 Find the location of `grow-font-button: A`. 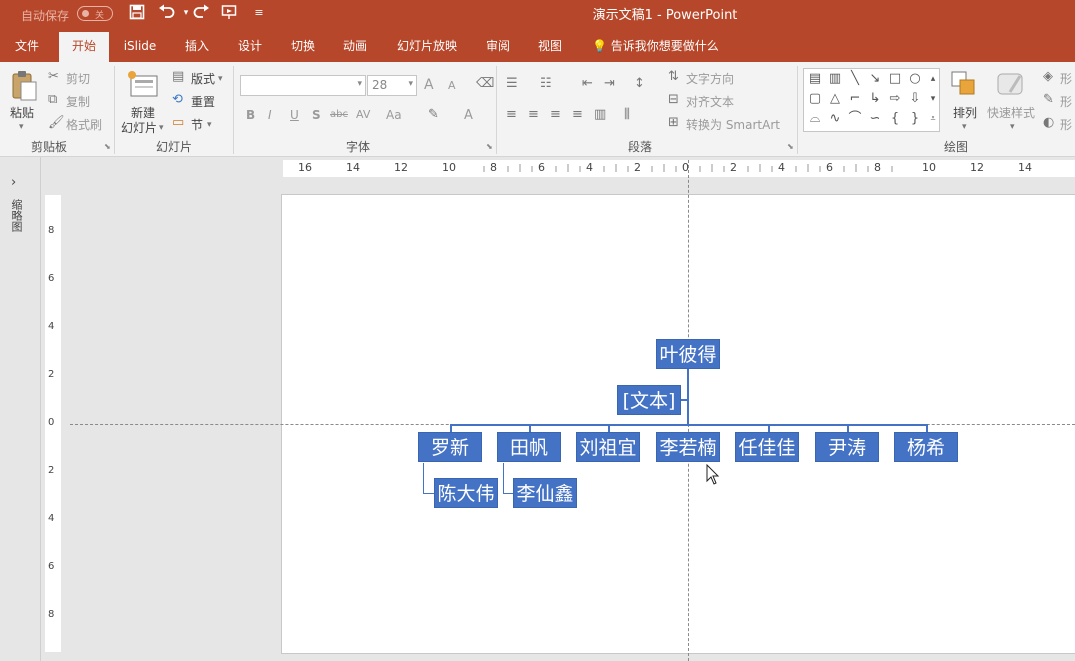

grow-font-button: A is located at coordinates (429, 85).